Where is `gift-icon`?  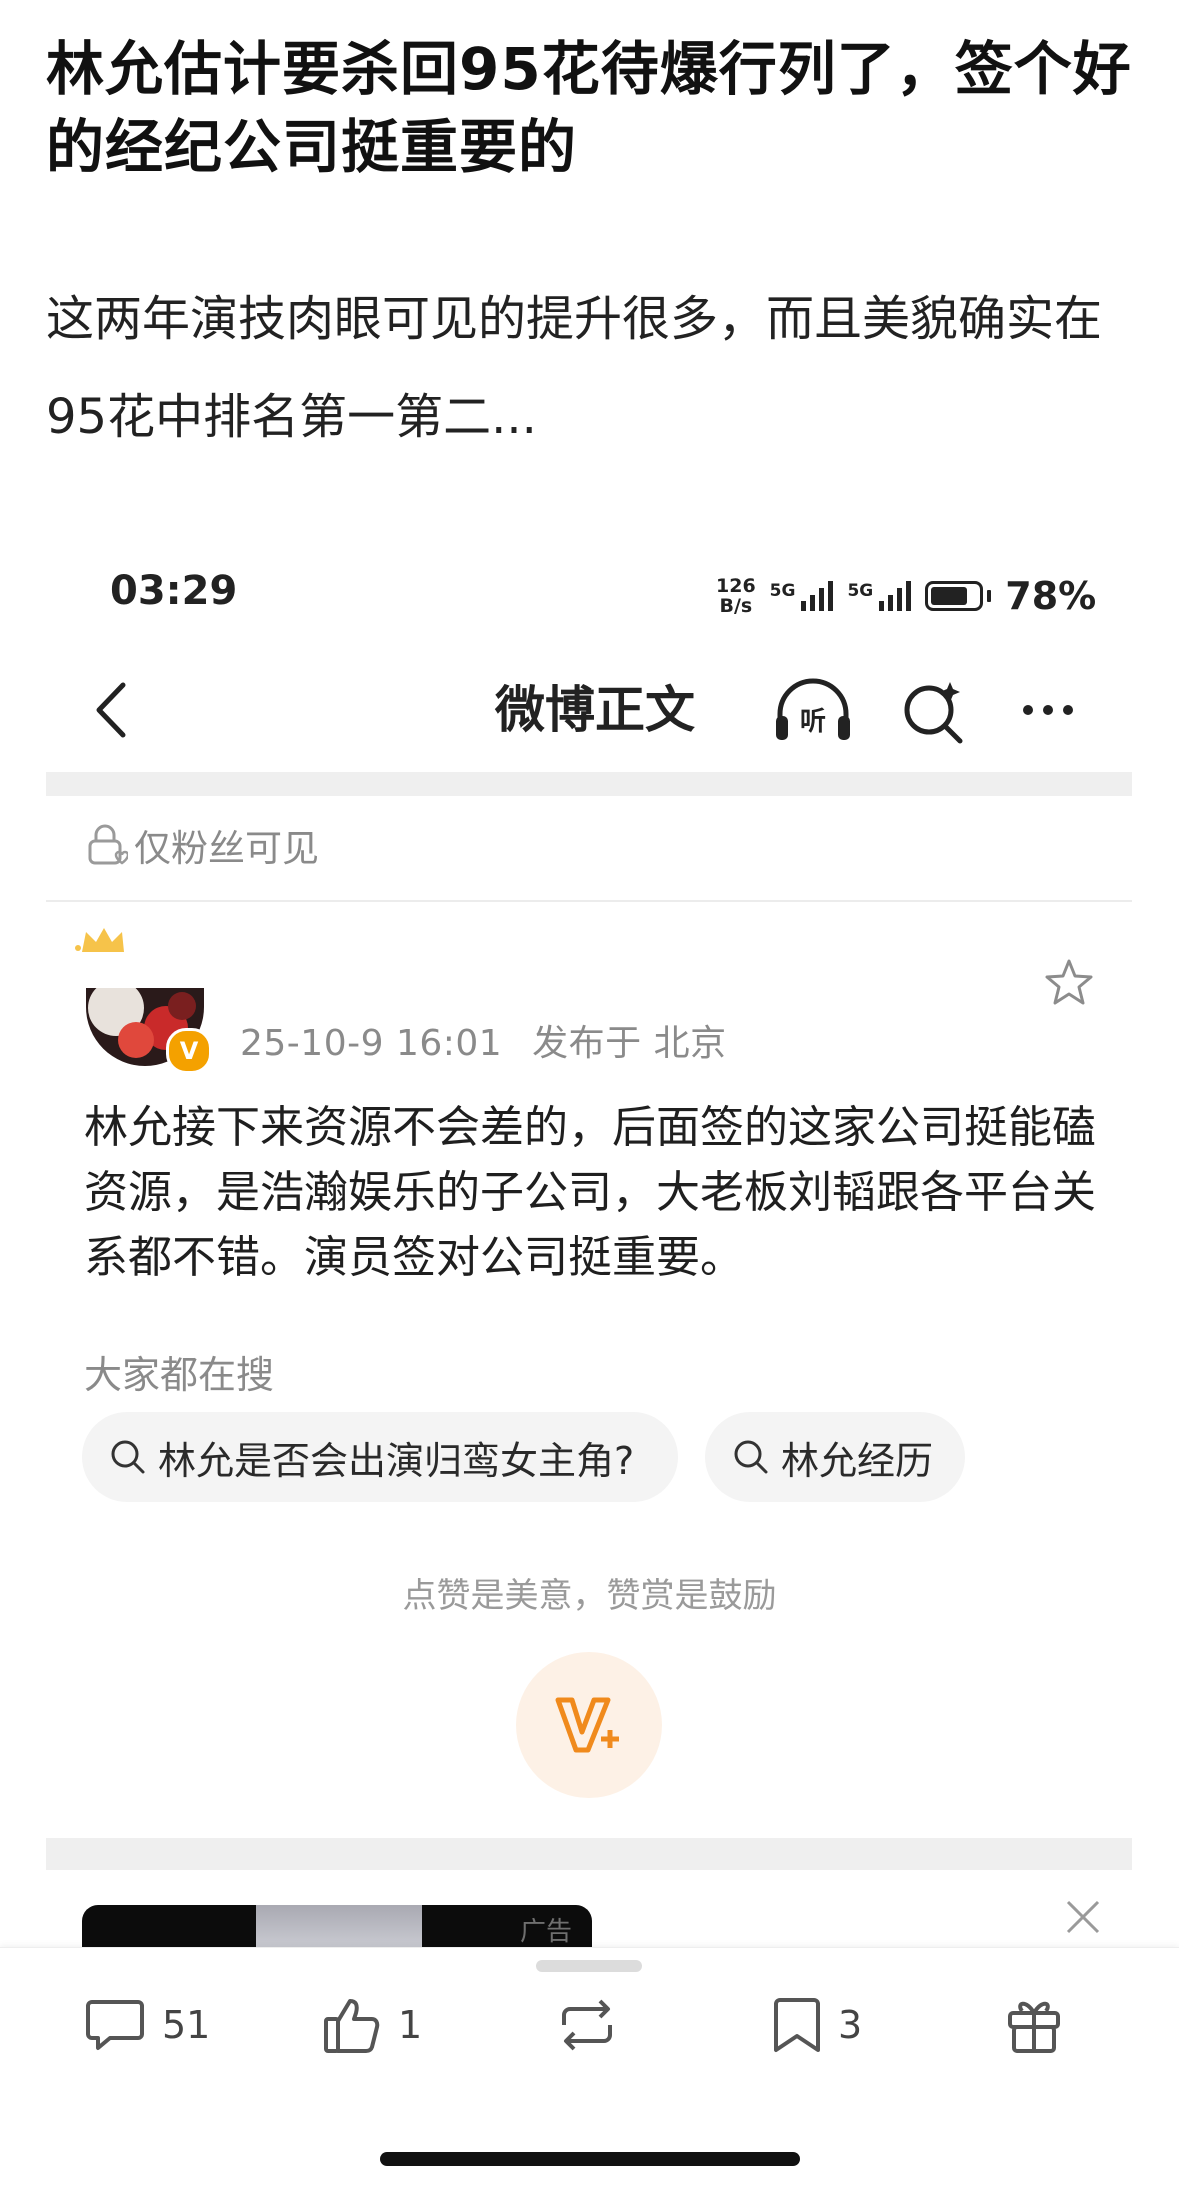 gift-icon is located at coordinates (1034, 2027).